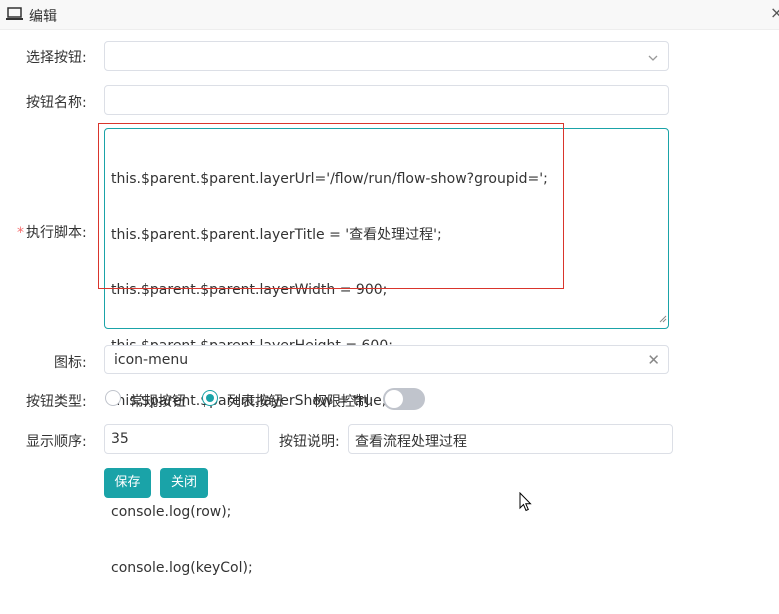 The image size is (779, 614). Describe the element at coordinates (14, 16) in the screenshot. I see `laptop-icon` at that location.